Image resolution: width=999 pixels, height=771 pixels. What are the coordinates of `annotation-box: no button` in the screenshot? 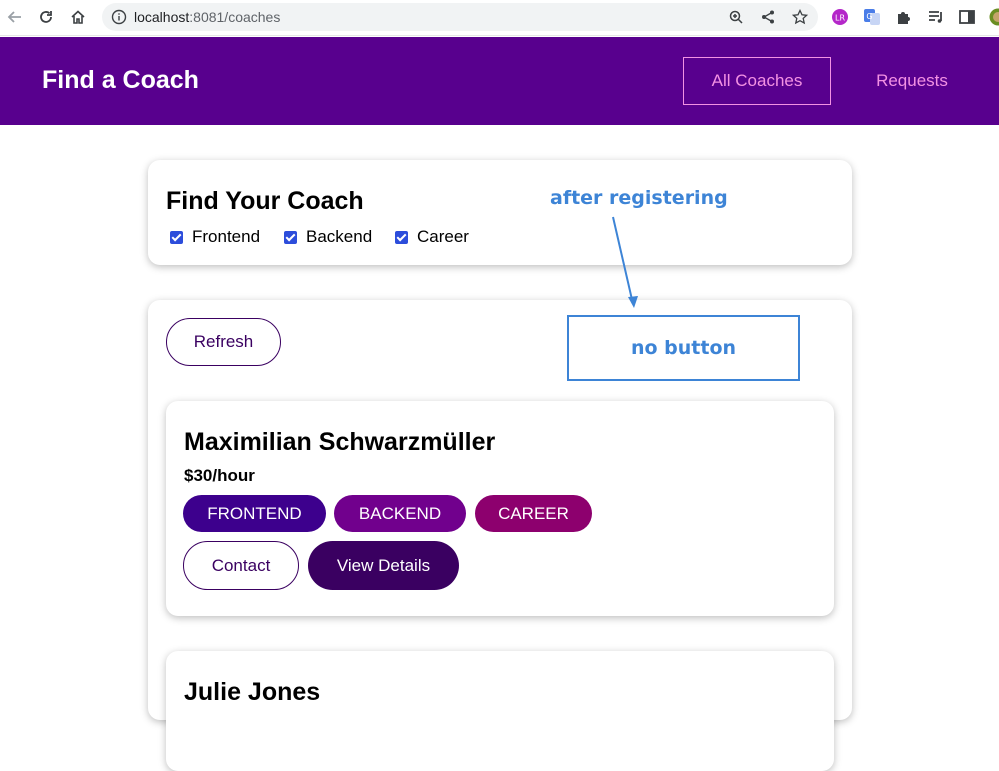 It's located at (683, 348).